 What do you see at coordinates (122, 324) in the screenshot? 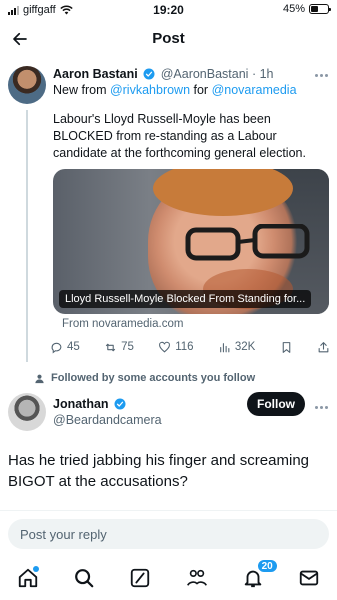
I see `link-source: From novaramedia.com` at bounding box center [122, 324].